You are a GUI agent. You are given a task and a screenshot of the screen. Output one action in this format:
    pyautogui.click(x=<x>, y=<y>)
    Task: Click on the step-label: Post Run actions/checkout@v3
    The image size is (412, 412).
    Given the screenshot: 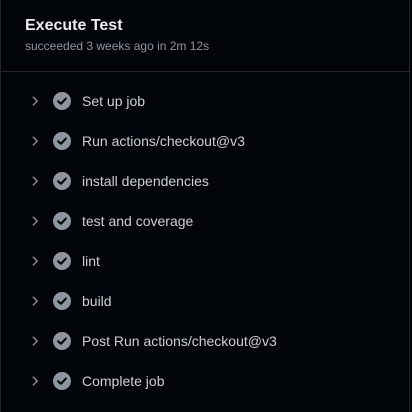 What is the action you would take?
    pyautogui.click(x=179, y=341)
    